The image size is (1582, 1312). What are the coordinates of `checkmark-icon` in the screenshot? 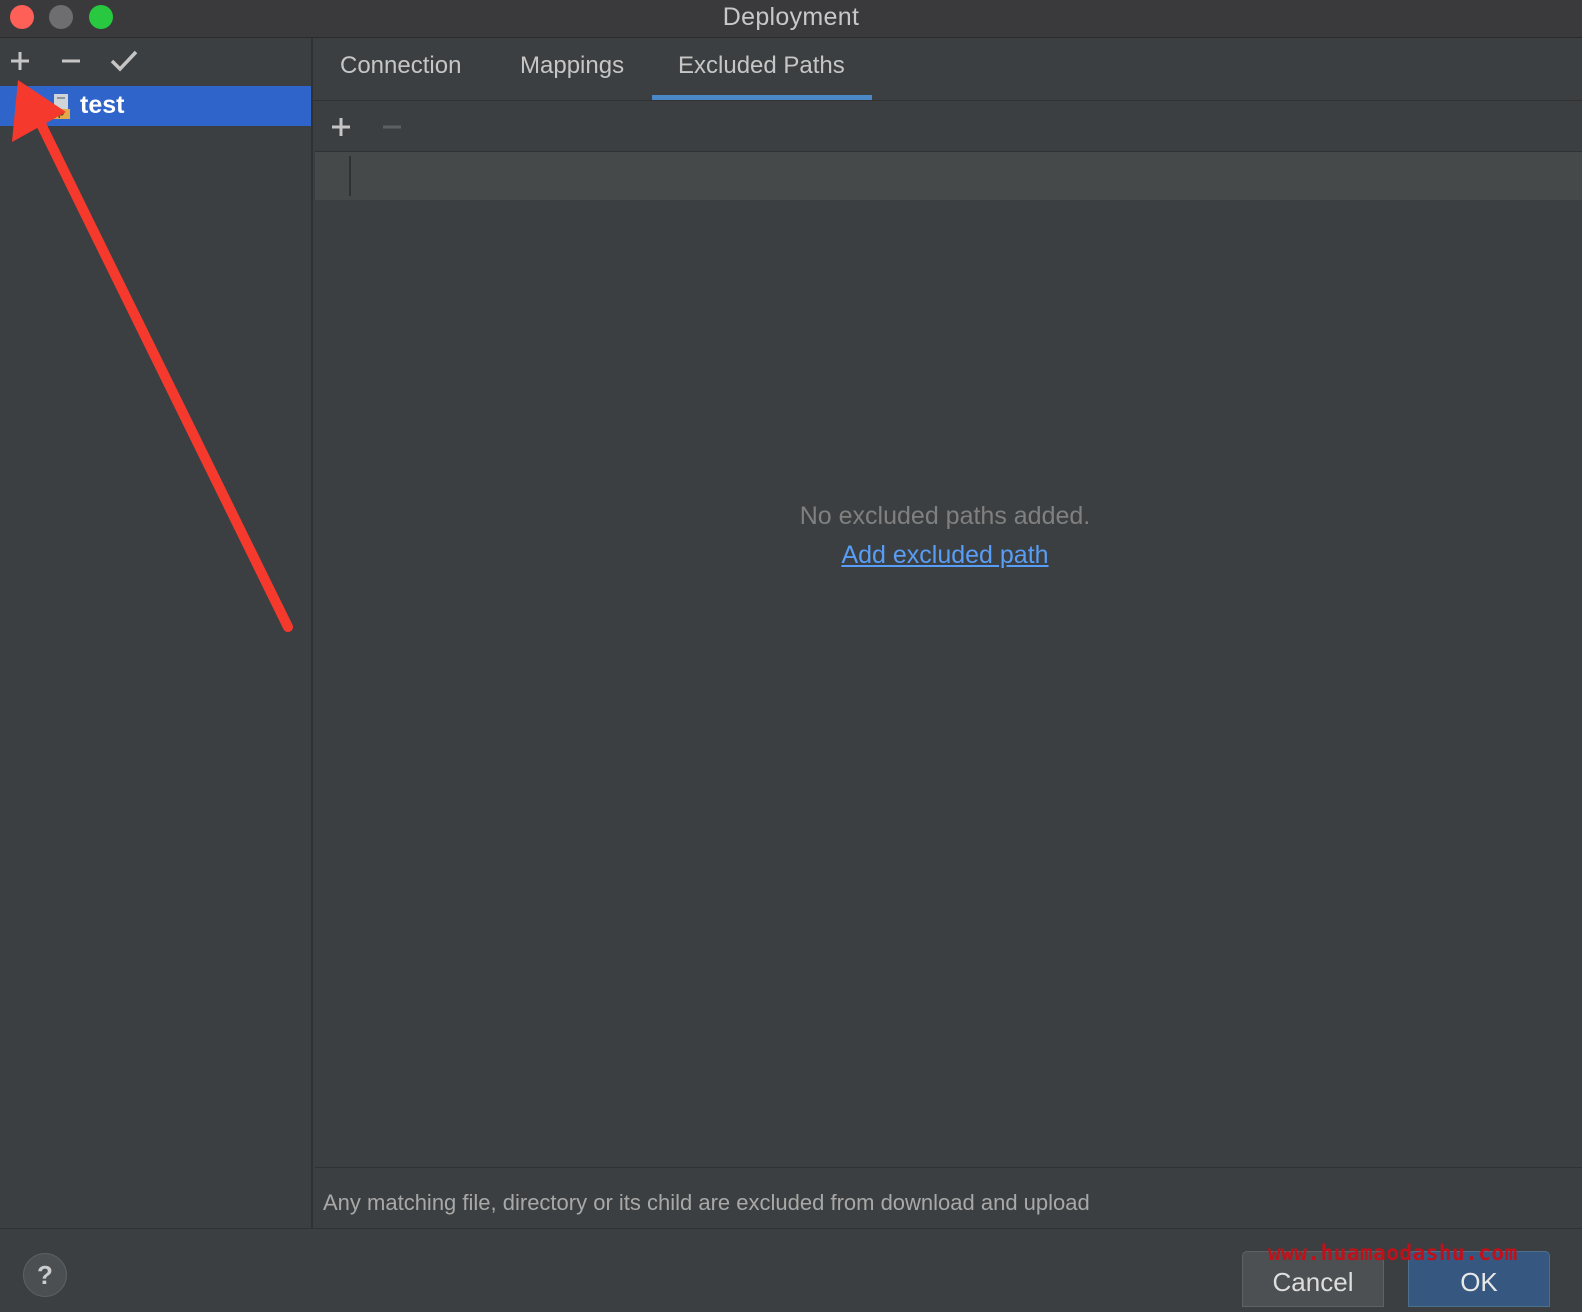 It's located at (124, 61).